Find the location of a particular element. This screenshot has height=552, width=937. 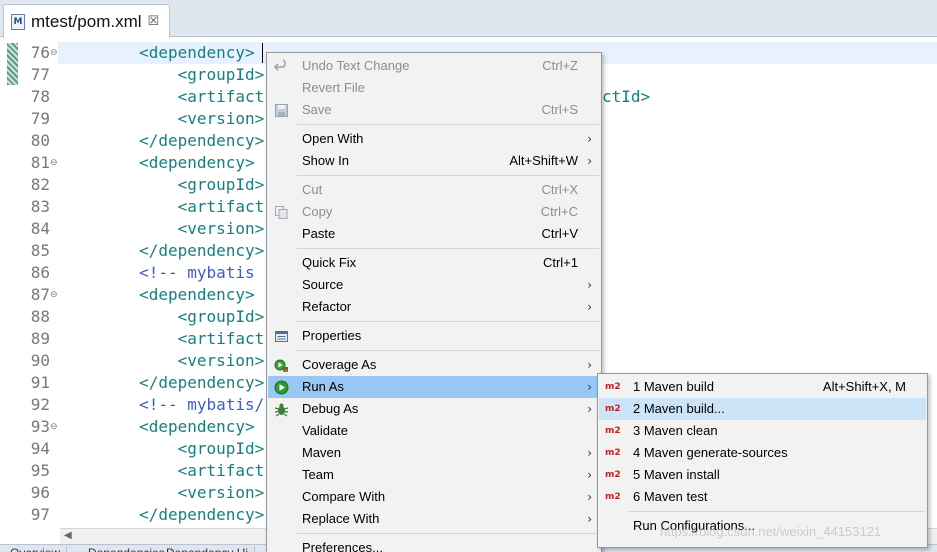

menu-item-label: Open With is located at coordinates (333, 138).